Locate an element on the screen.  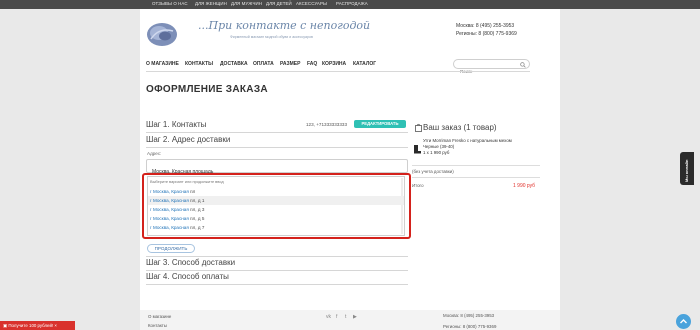
delivery-note: (без учета доставки) is located at coordinates (433, 171).